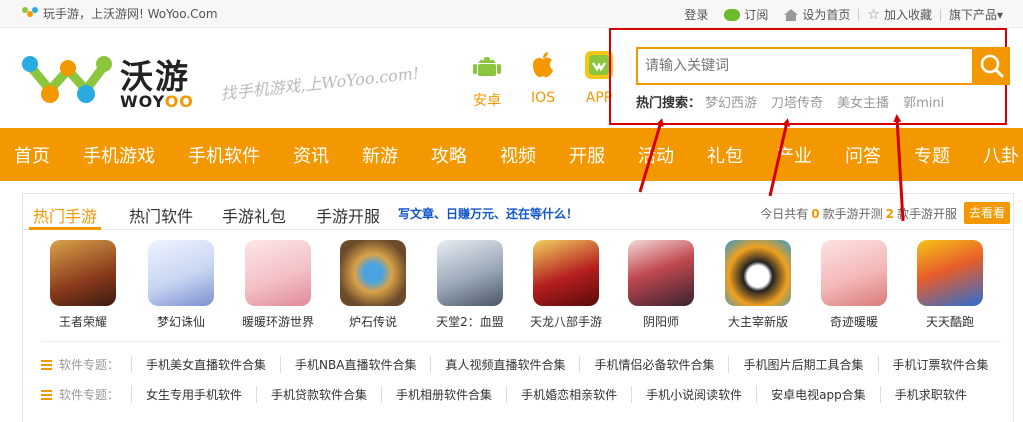 This screenshot has width=1023, height=422. Describe the element at coordinates (818, 394) in the screenshot. I see `topic-link: 安卓电视app合集` at that location.